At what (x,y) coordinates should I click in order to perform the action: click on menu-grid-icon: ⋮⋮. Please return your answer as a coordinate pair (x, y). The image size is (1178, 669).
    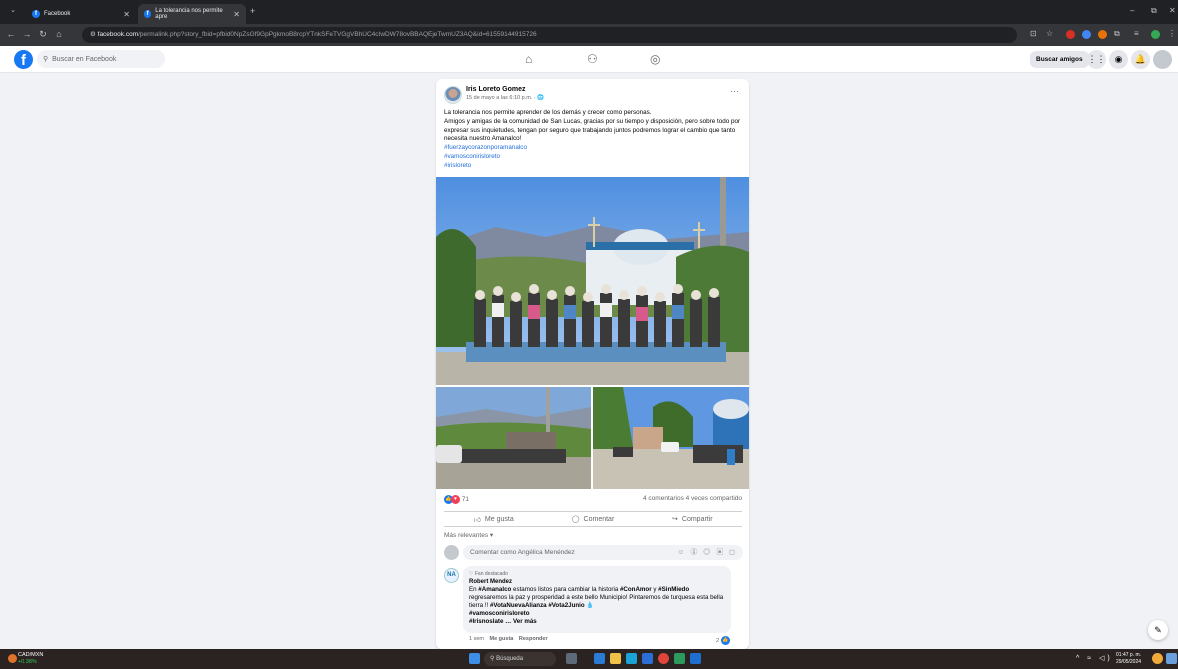
    Looking at the image, I should click on (1096, 59).